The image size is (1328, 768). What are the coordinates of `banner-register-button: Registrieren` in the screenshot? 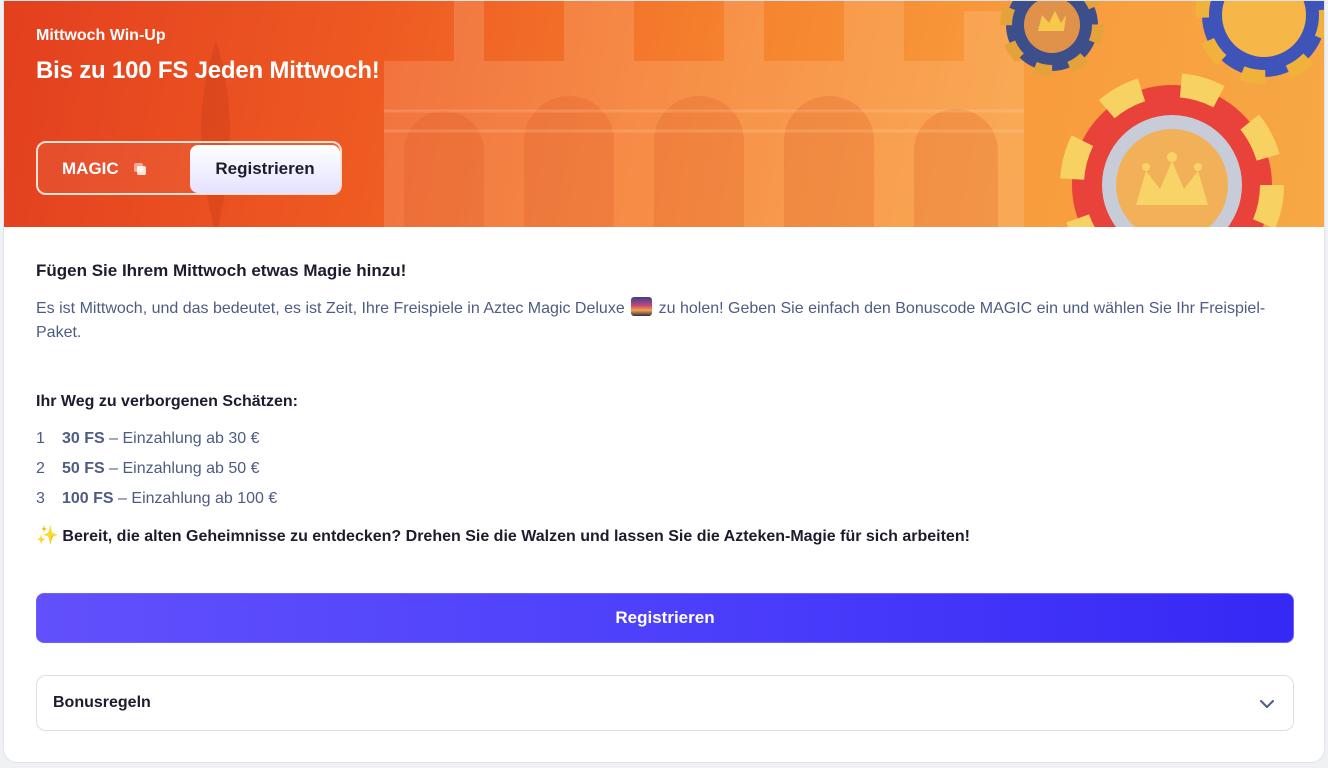 It's located at (265, 169).